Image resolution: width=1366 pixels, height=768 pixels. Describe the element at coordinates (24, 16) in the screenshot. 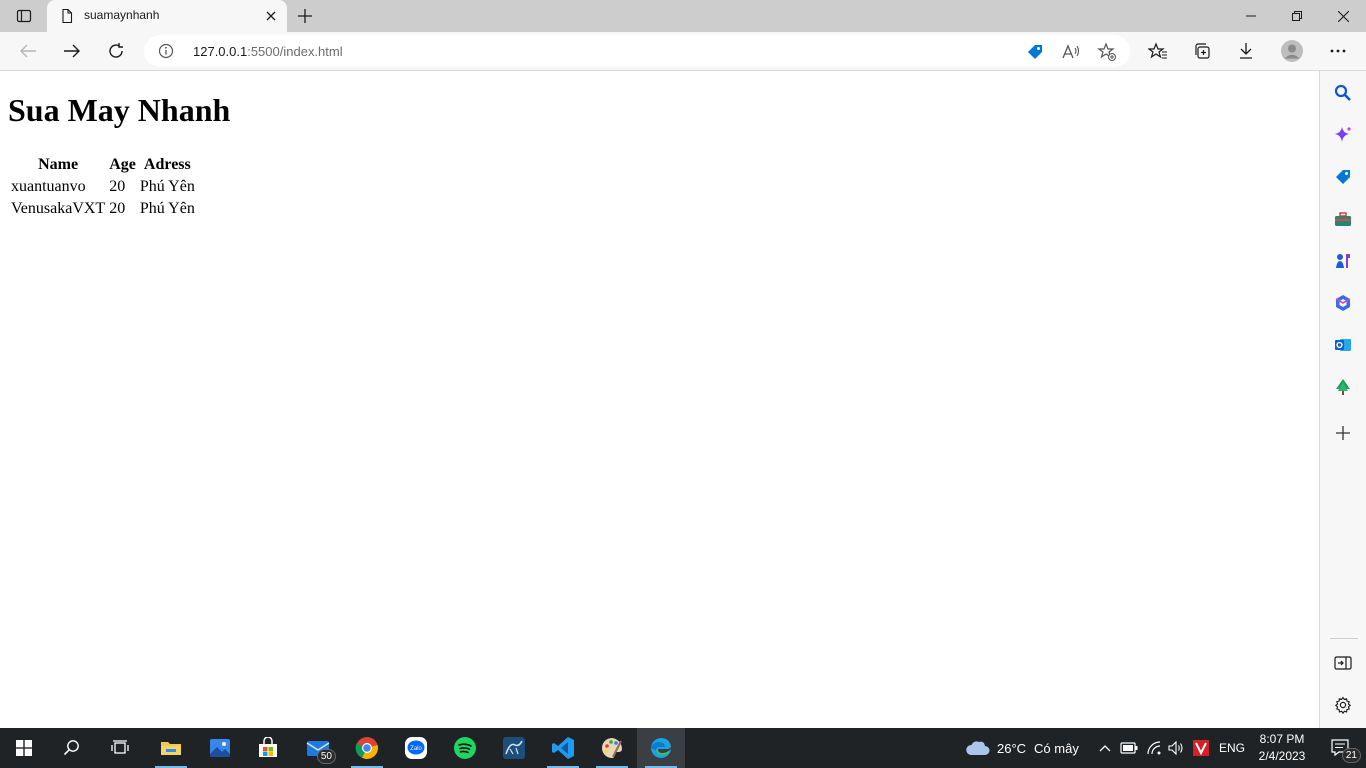

I see `tab-actions-button` at that location.